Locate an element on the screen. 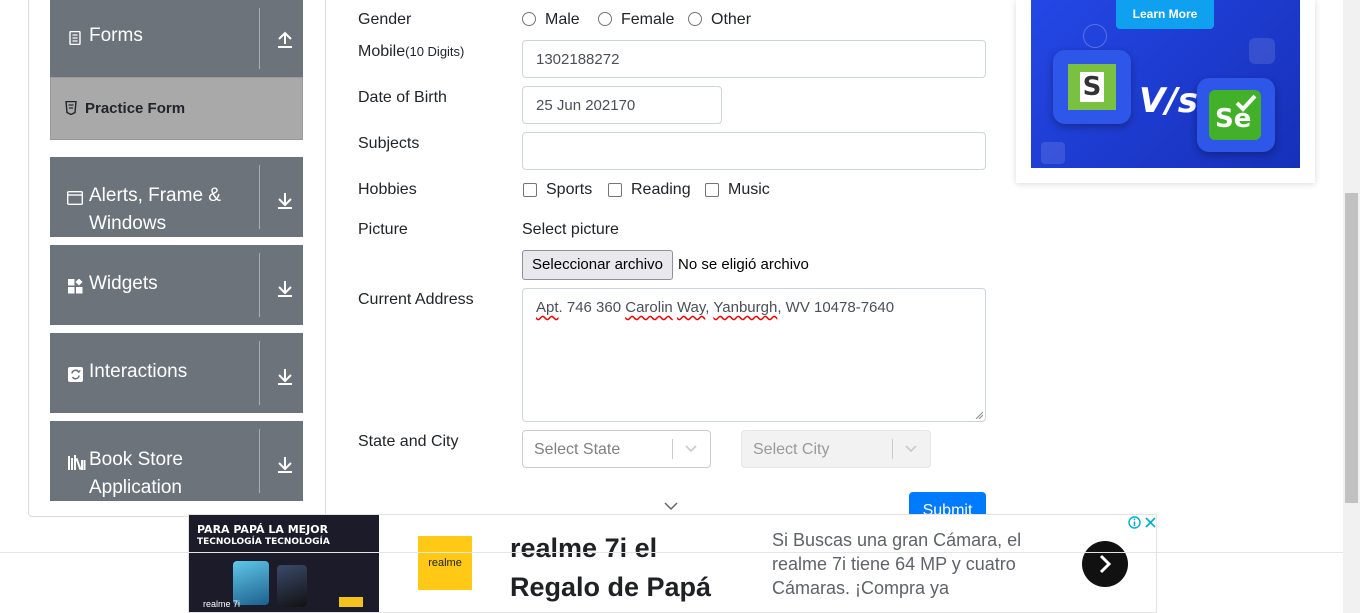 The height and width of the screenshot is (613, 1360). state-placeholder: Select State is located at coordinates (577, 449).